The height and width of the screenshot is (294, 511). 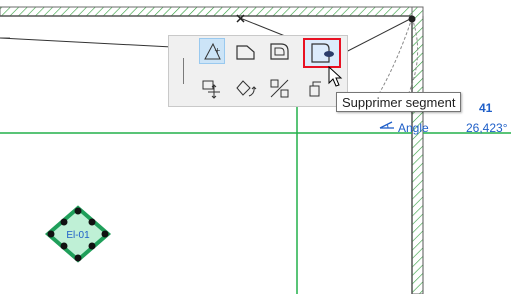 I want to click on pet-palette: +, so click(x=258, y=71).